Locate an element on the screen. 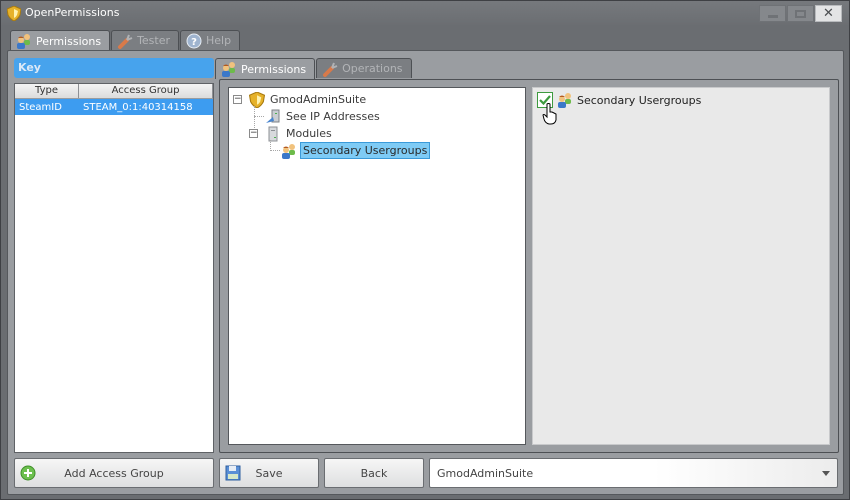 This screenshot has height=500, width=850. inner-tab-bar: Permissions Operations is located at coordinates (314, 68).